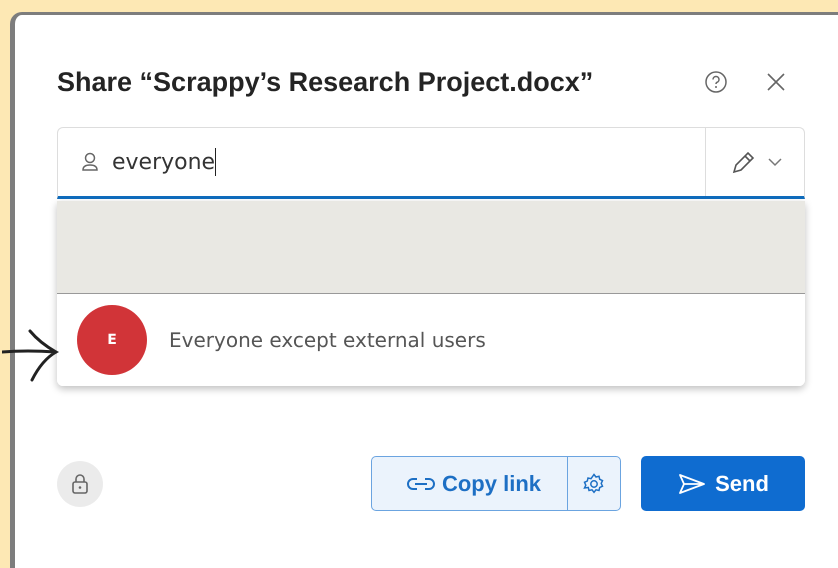  What do you see at coordinates (692, 484) in the screenshot?
I see `send-icon` at bounding box center [692, 484].